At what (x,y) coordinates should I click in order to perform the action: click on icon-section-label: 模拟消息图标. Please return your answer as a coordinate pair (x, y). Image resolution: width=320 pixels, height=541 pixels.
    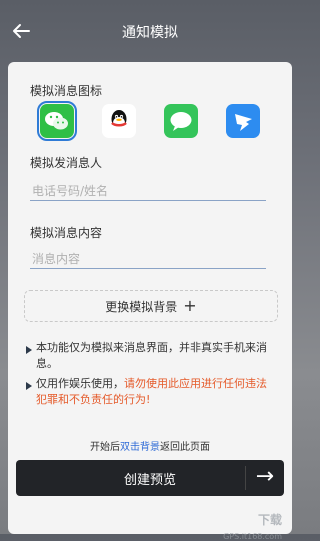
    Looking at the image, I should click on (66, 91).